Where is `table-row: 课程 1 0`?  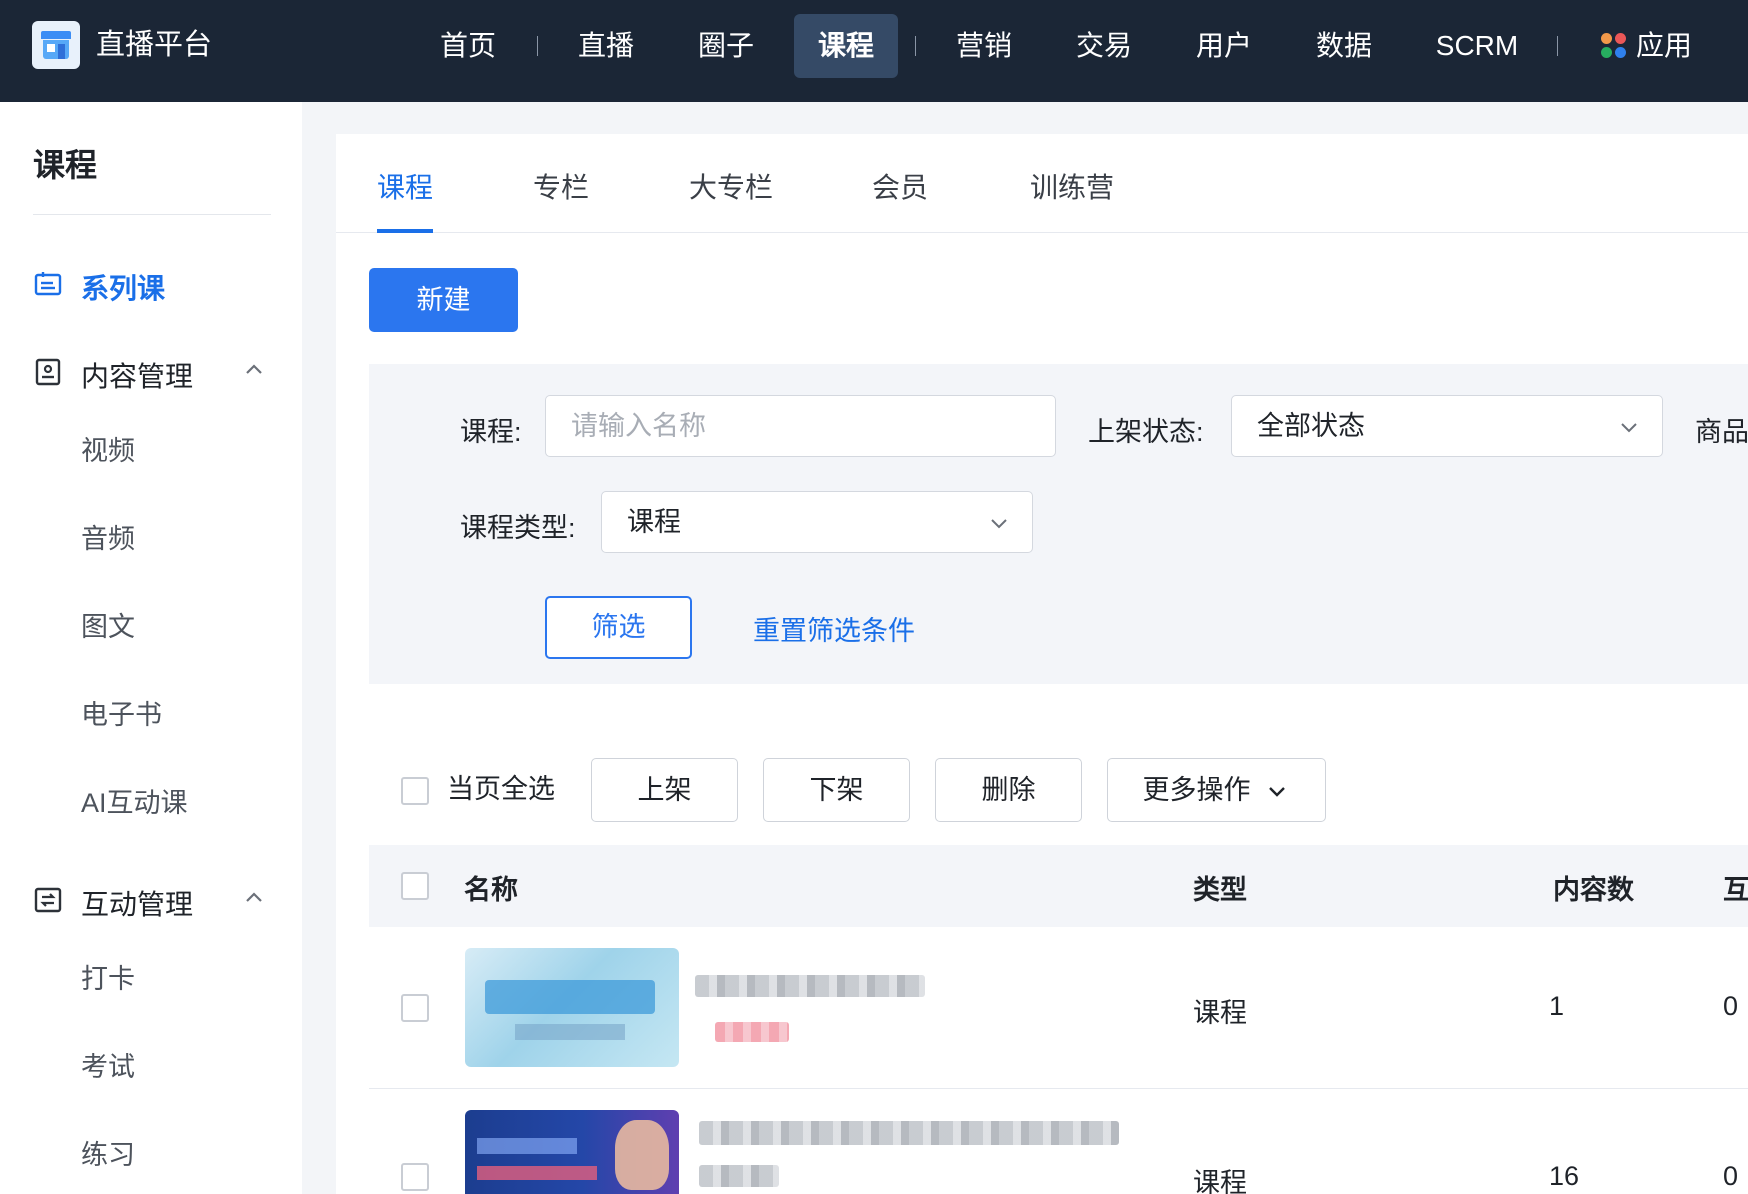 table-row: 课程 1 0 is located at coordinates (1058, 1008).